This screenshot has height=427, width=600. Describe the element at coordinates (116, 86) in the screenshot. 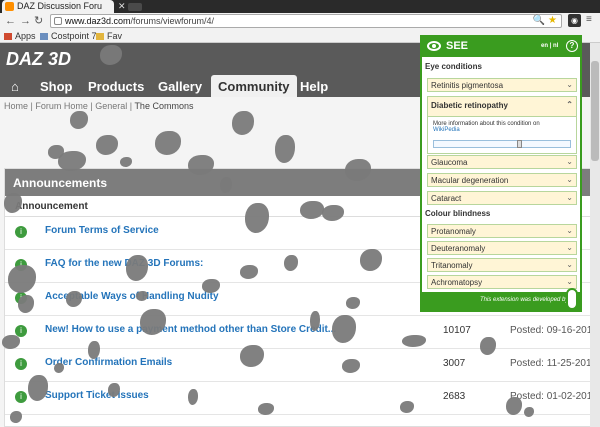

I see `nav-products: Products` at that location.